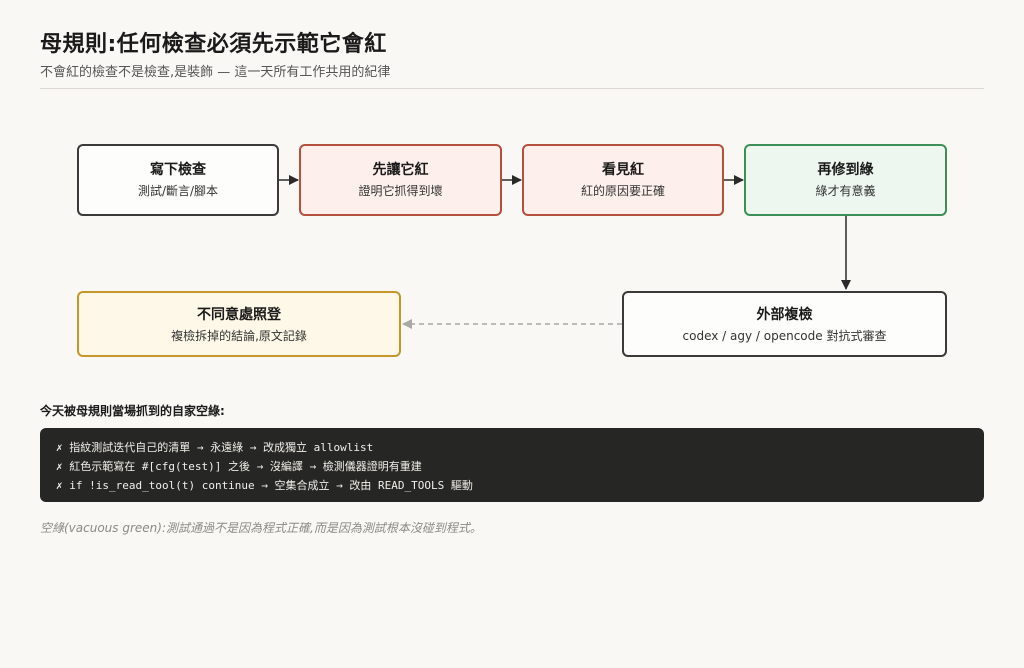 This screenshot has height=668, width=1024. What do you see at coordinates (623, 170) in the screenshot?
I see `step-title: 看見紅` at bounding box center [623, 170].